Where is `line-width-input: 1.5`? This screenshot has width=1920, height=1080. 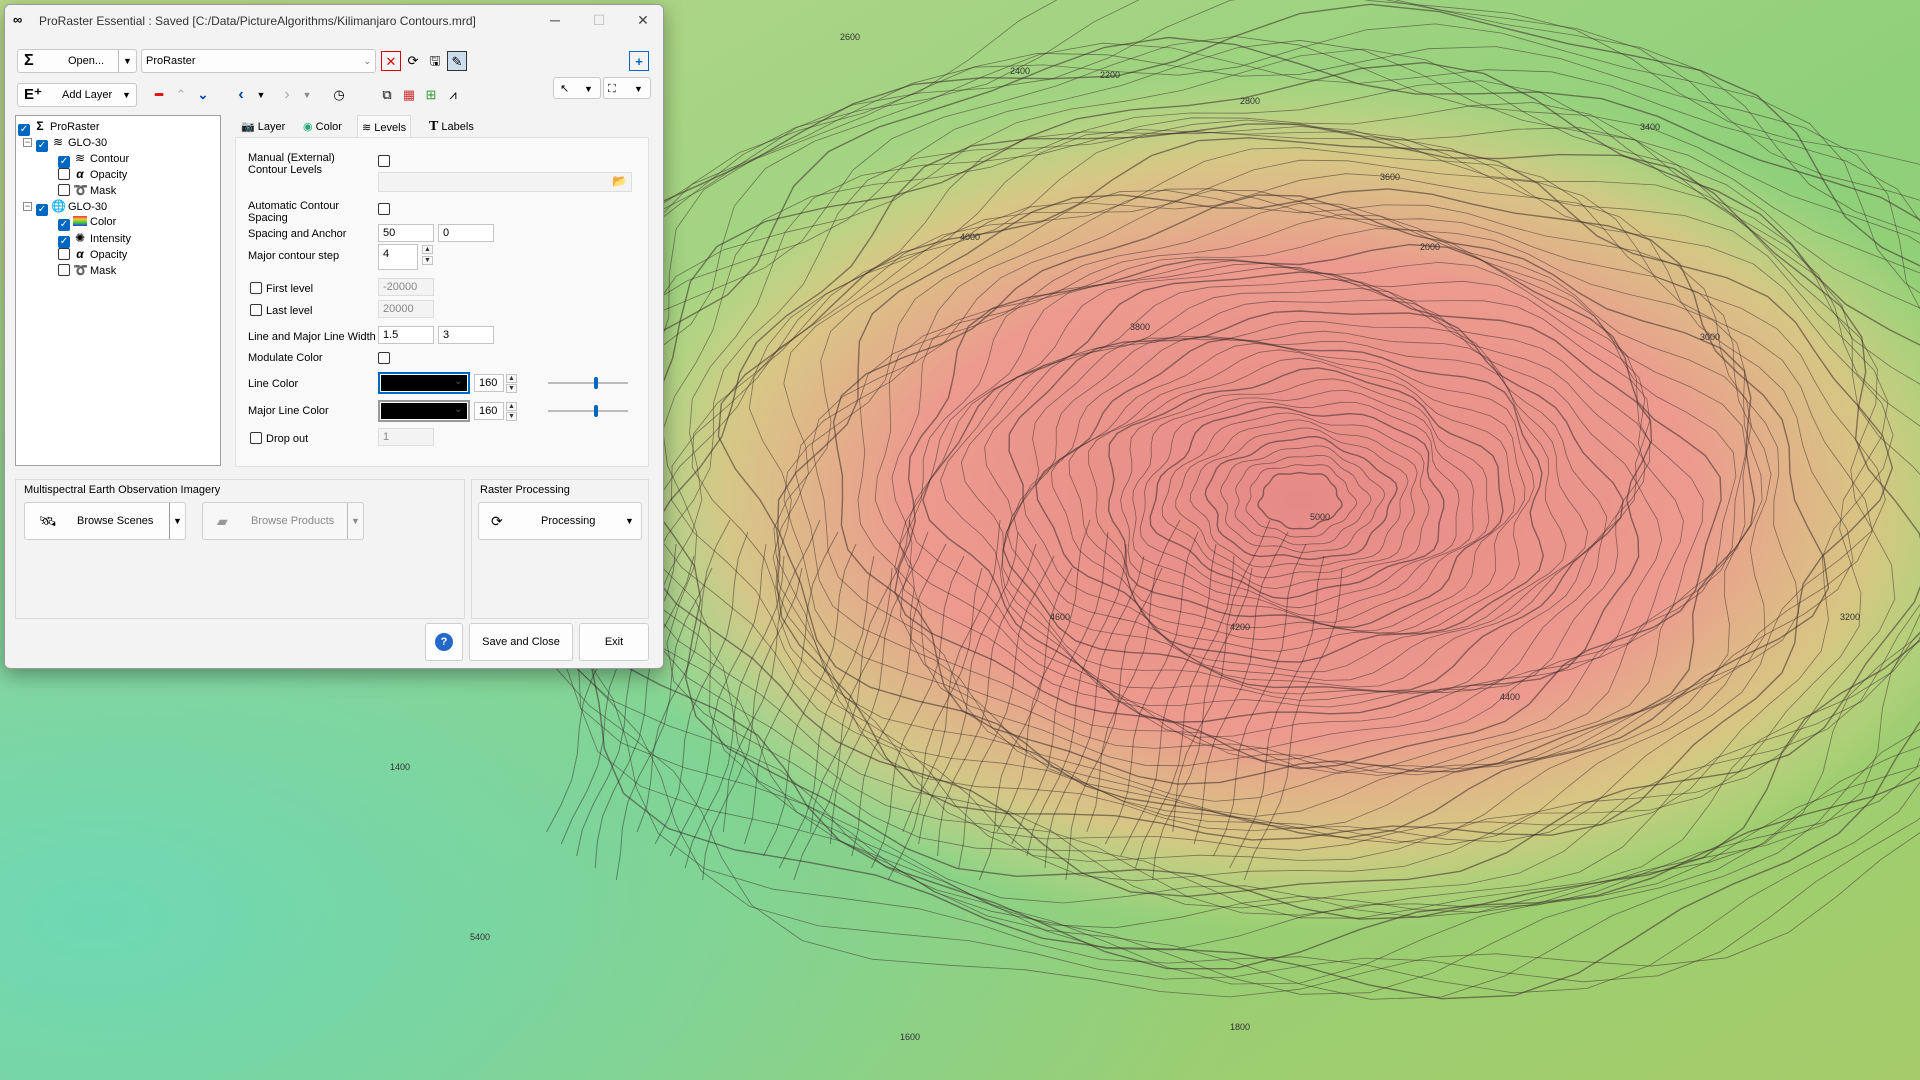
line-width-input: 1.5 is located at coordinates (406, 335).